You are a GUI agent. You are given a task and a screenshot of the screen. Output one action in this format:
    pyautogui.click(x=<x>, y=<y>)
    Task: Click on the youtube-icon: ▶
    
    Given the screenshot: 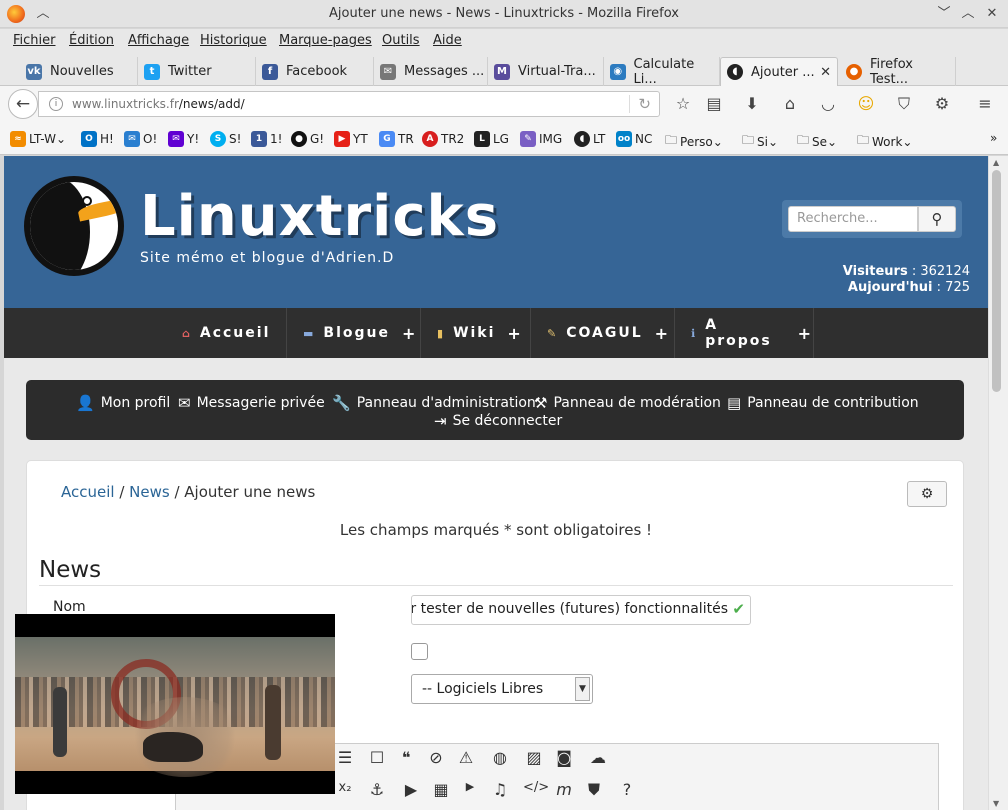 What is the action you would take?
    pyautogui.click(x=470, y=786)
    